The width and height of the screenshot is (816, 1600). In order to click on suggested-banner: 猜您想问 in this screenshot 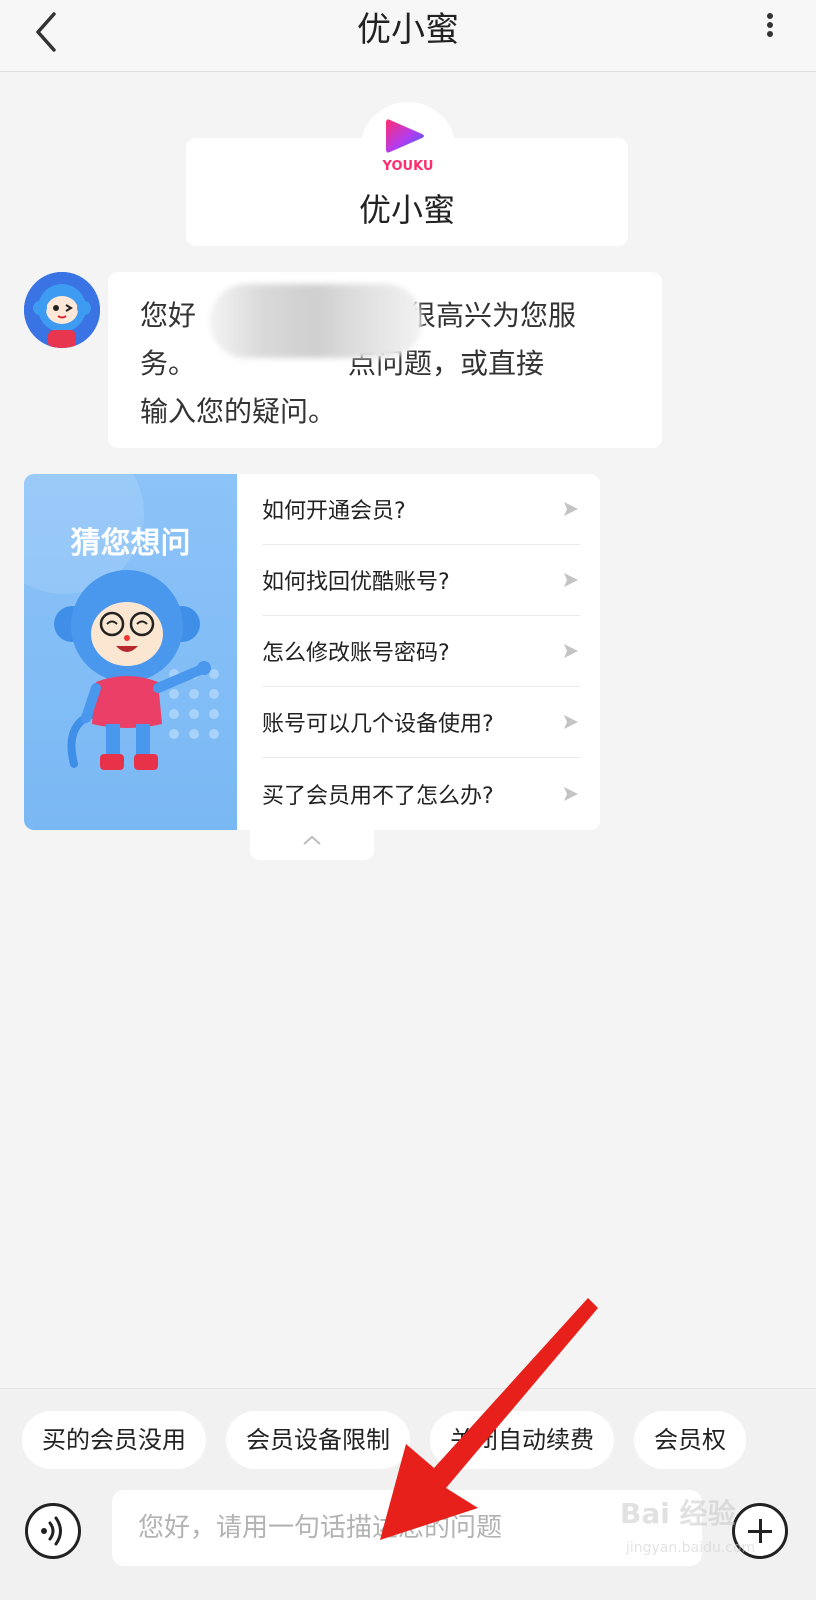, I will do `click(130, 652)`.